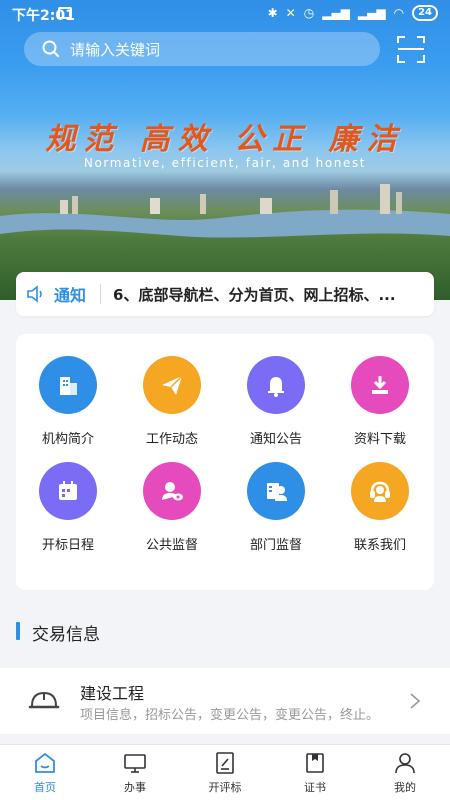 The image size is (450, 800). What do you see at coordinates (172, 491) in the screenshot?
I see `person-eye-icon` at bounding box center [172, 491].